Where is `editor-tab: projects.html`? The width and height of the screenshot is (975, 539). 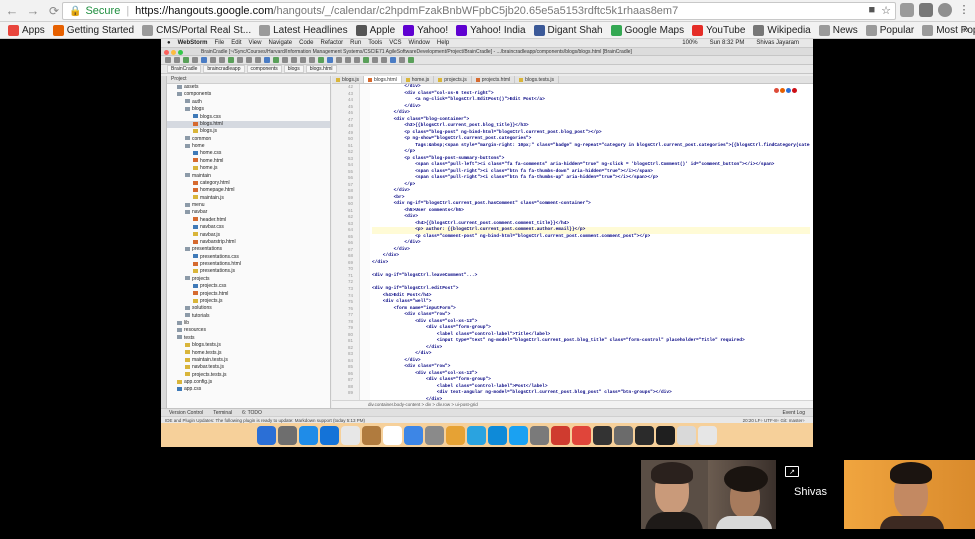 editor-tab: projects.html is located at coordinates (494, 79).